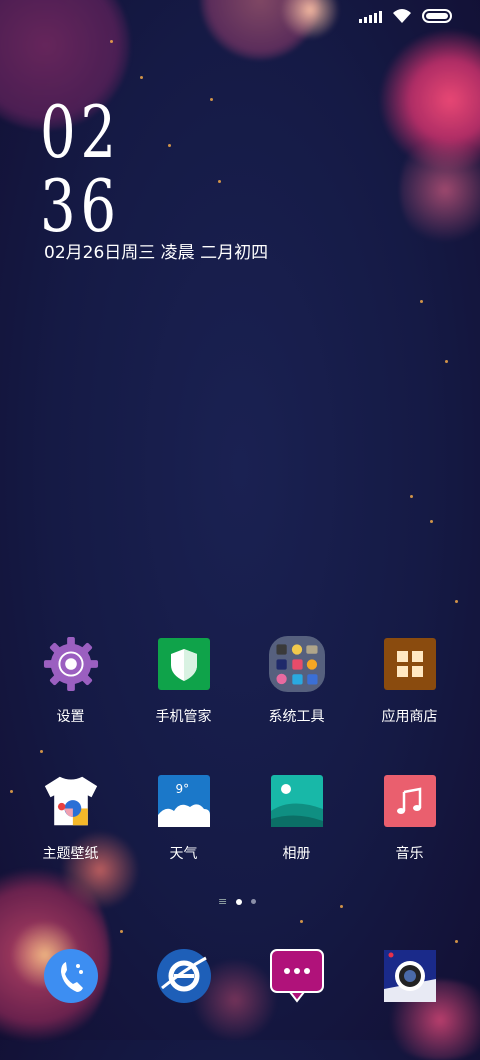 This screenshot has height=1060, width=480. I want to click on page-dot-active, so click(239, 901).